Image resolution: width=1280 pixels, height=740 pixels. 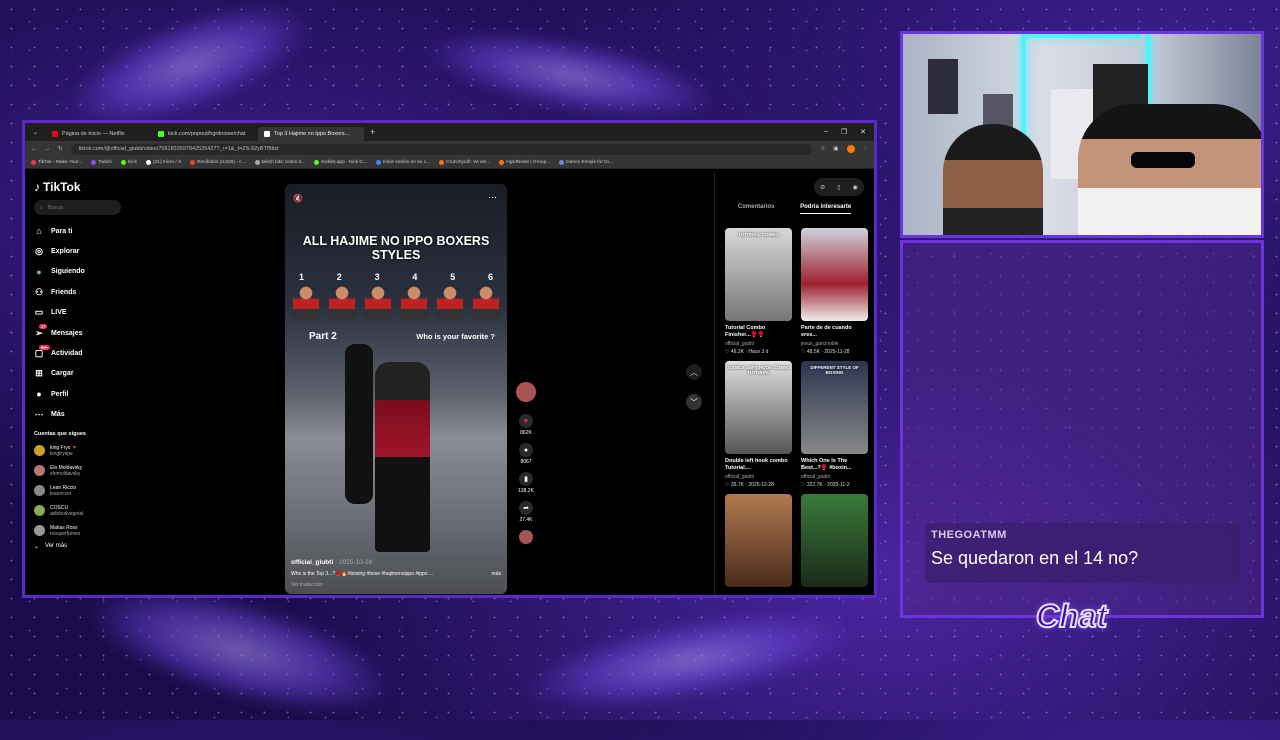 I want to click on nav-friends: ⚇ Friends, so click(x=77, y=292).